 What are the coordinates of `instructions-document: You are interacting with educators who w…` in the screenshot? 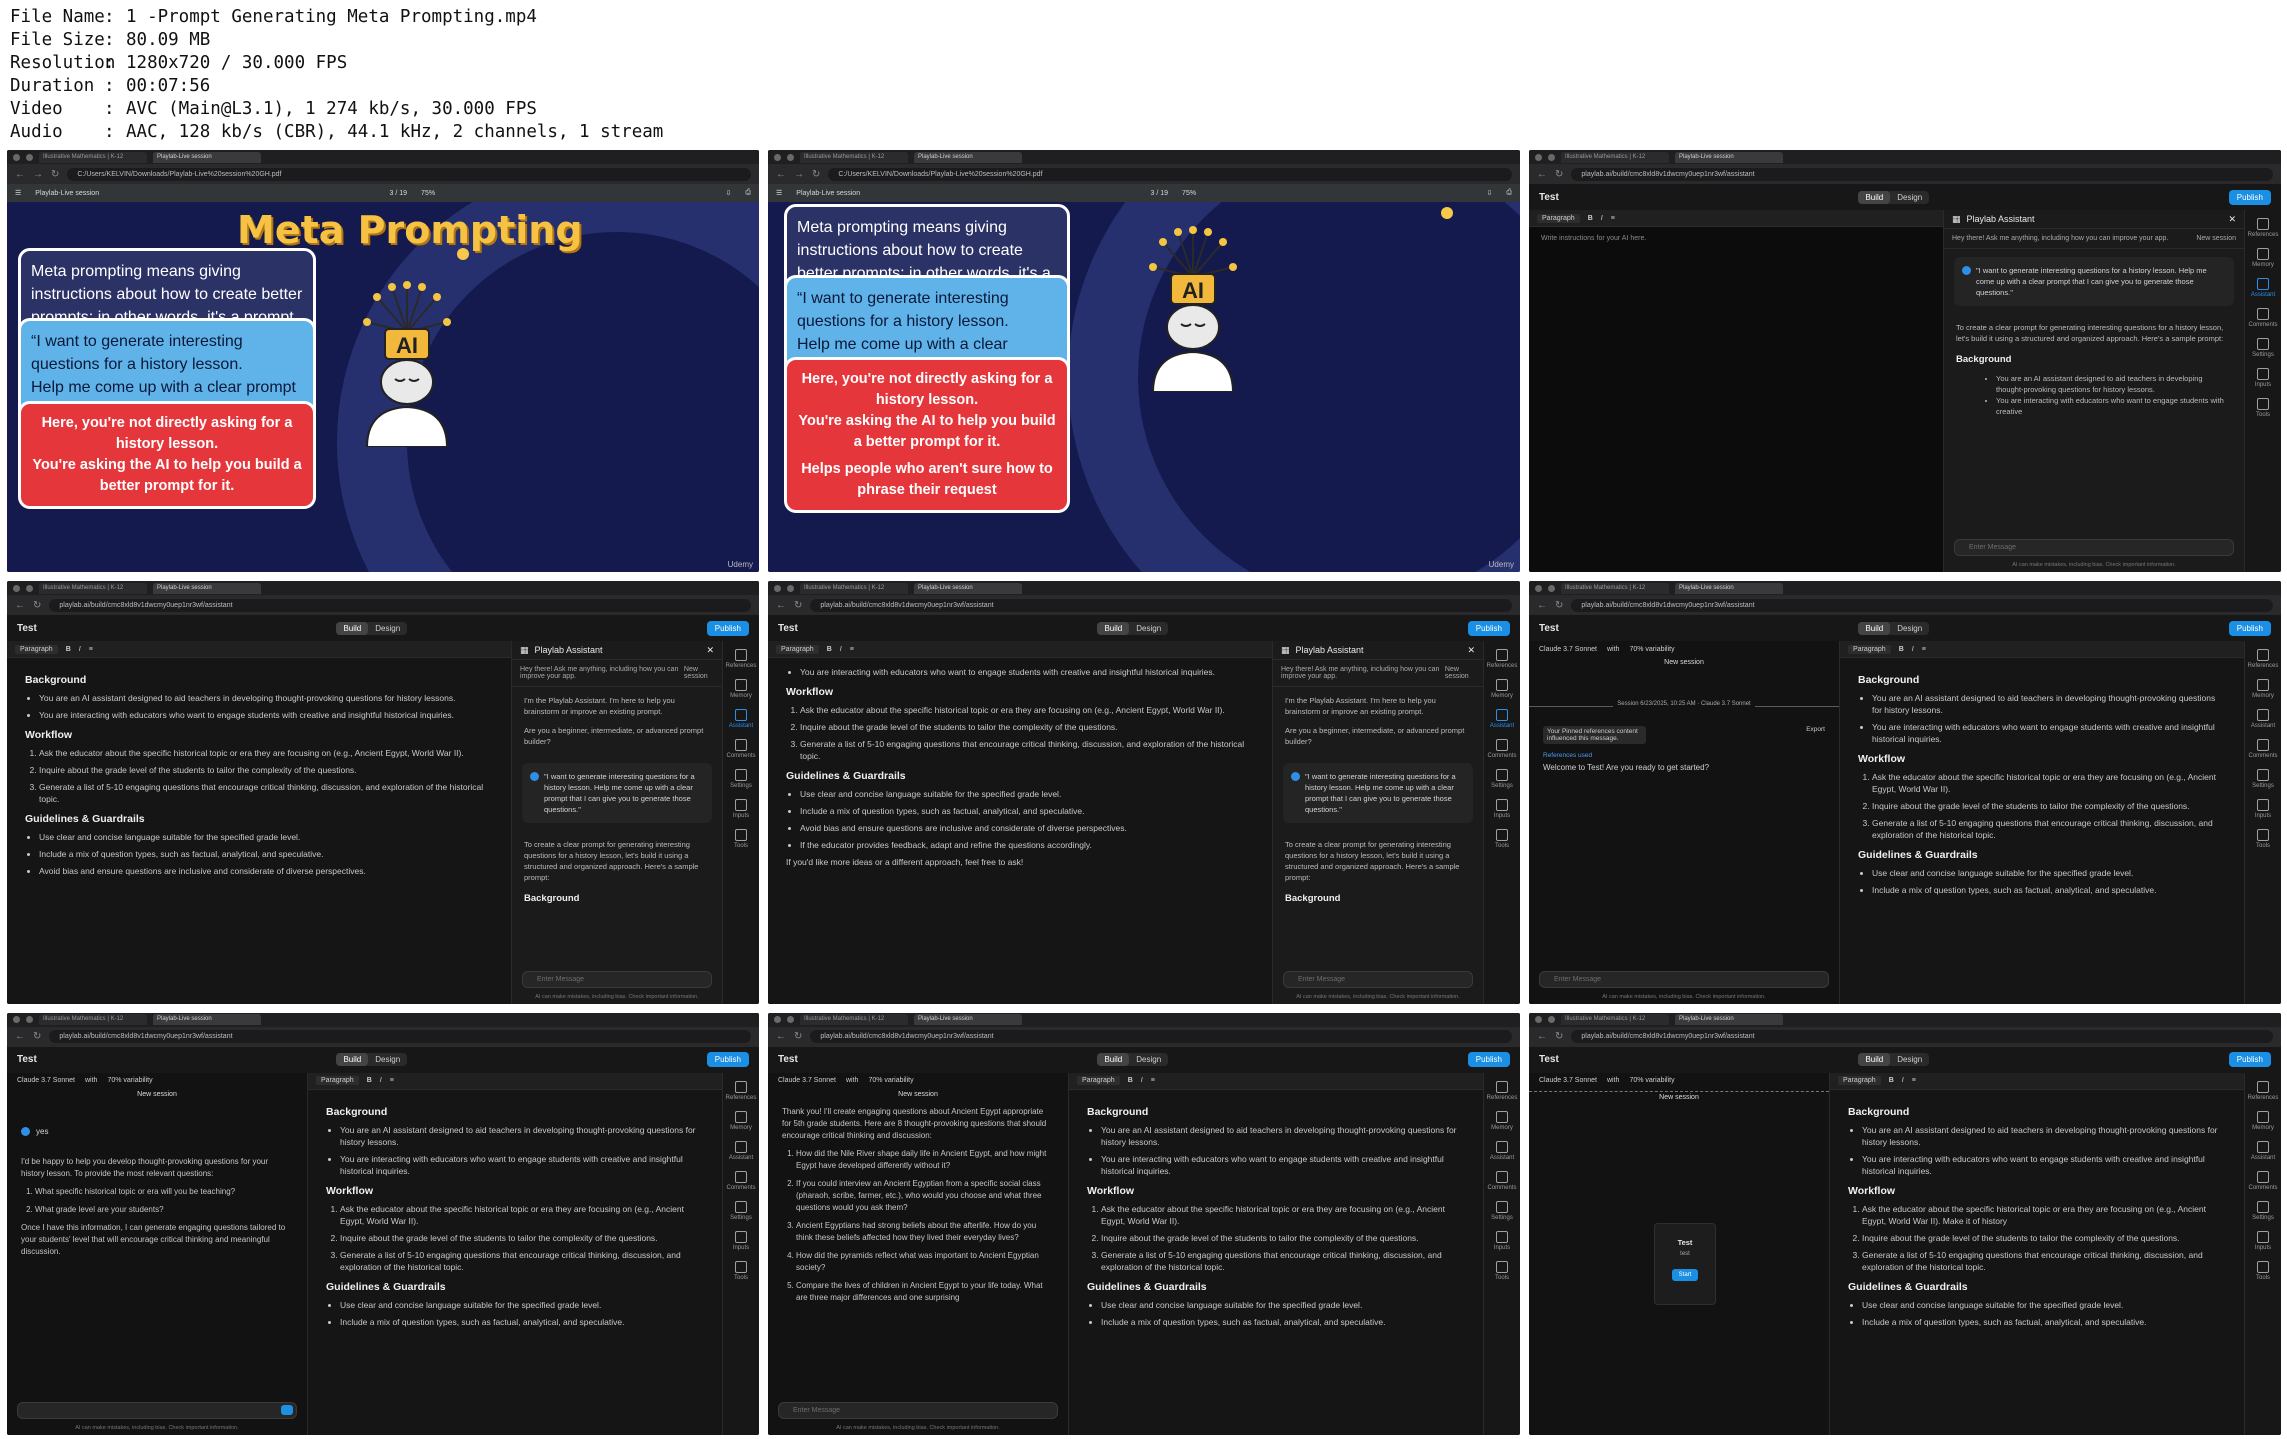 It's located at (1020, 767).